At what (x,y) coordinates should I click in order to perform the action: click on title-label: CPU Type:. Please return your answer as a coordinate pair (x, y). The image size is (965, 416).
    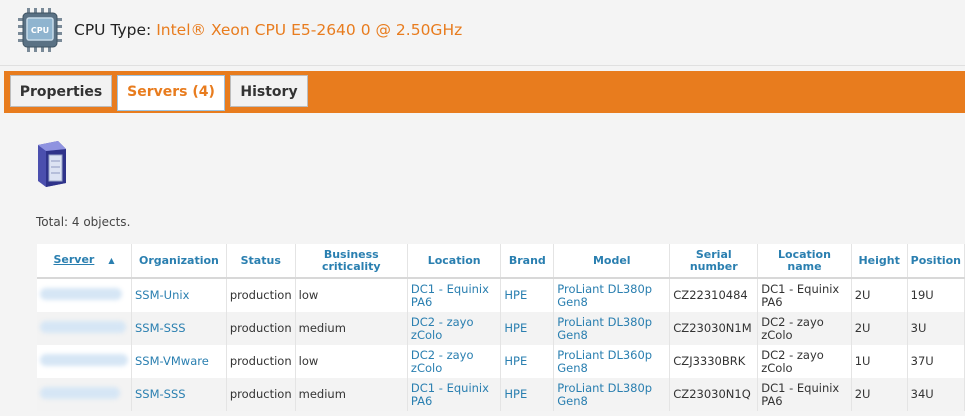
    Looking at the image, I should click on (113, 30).